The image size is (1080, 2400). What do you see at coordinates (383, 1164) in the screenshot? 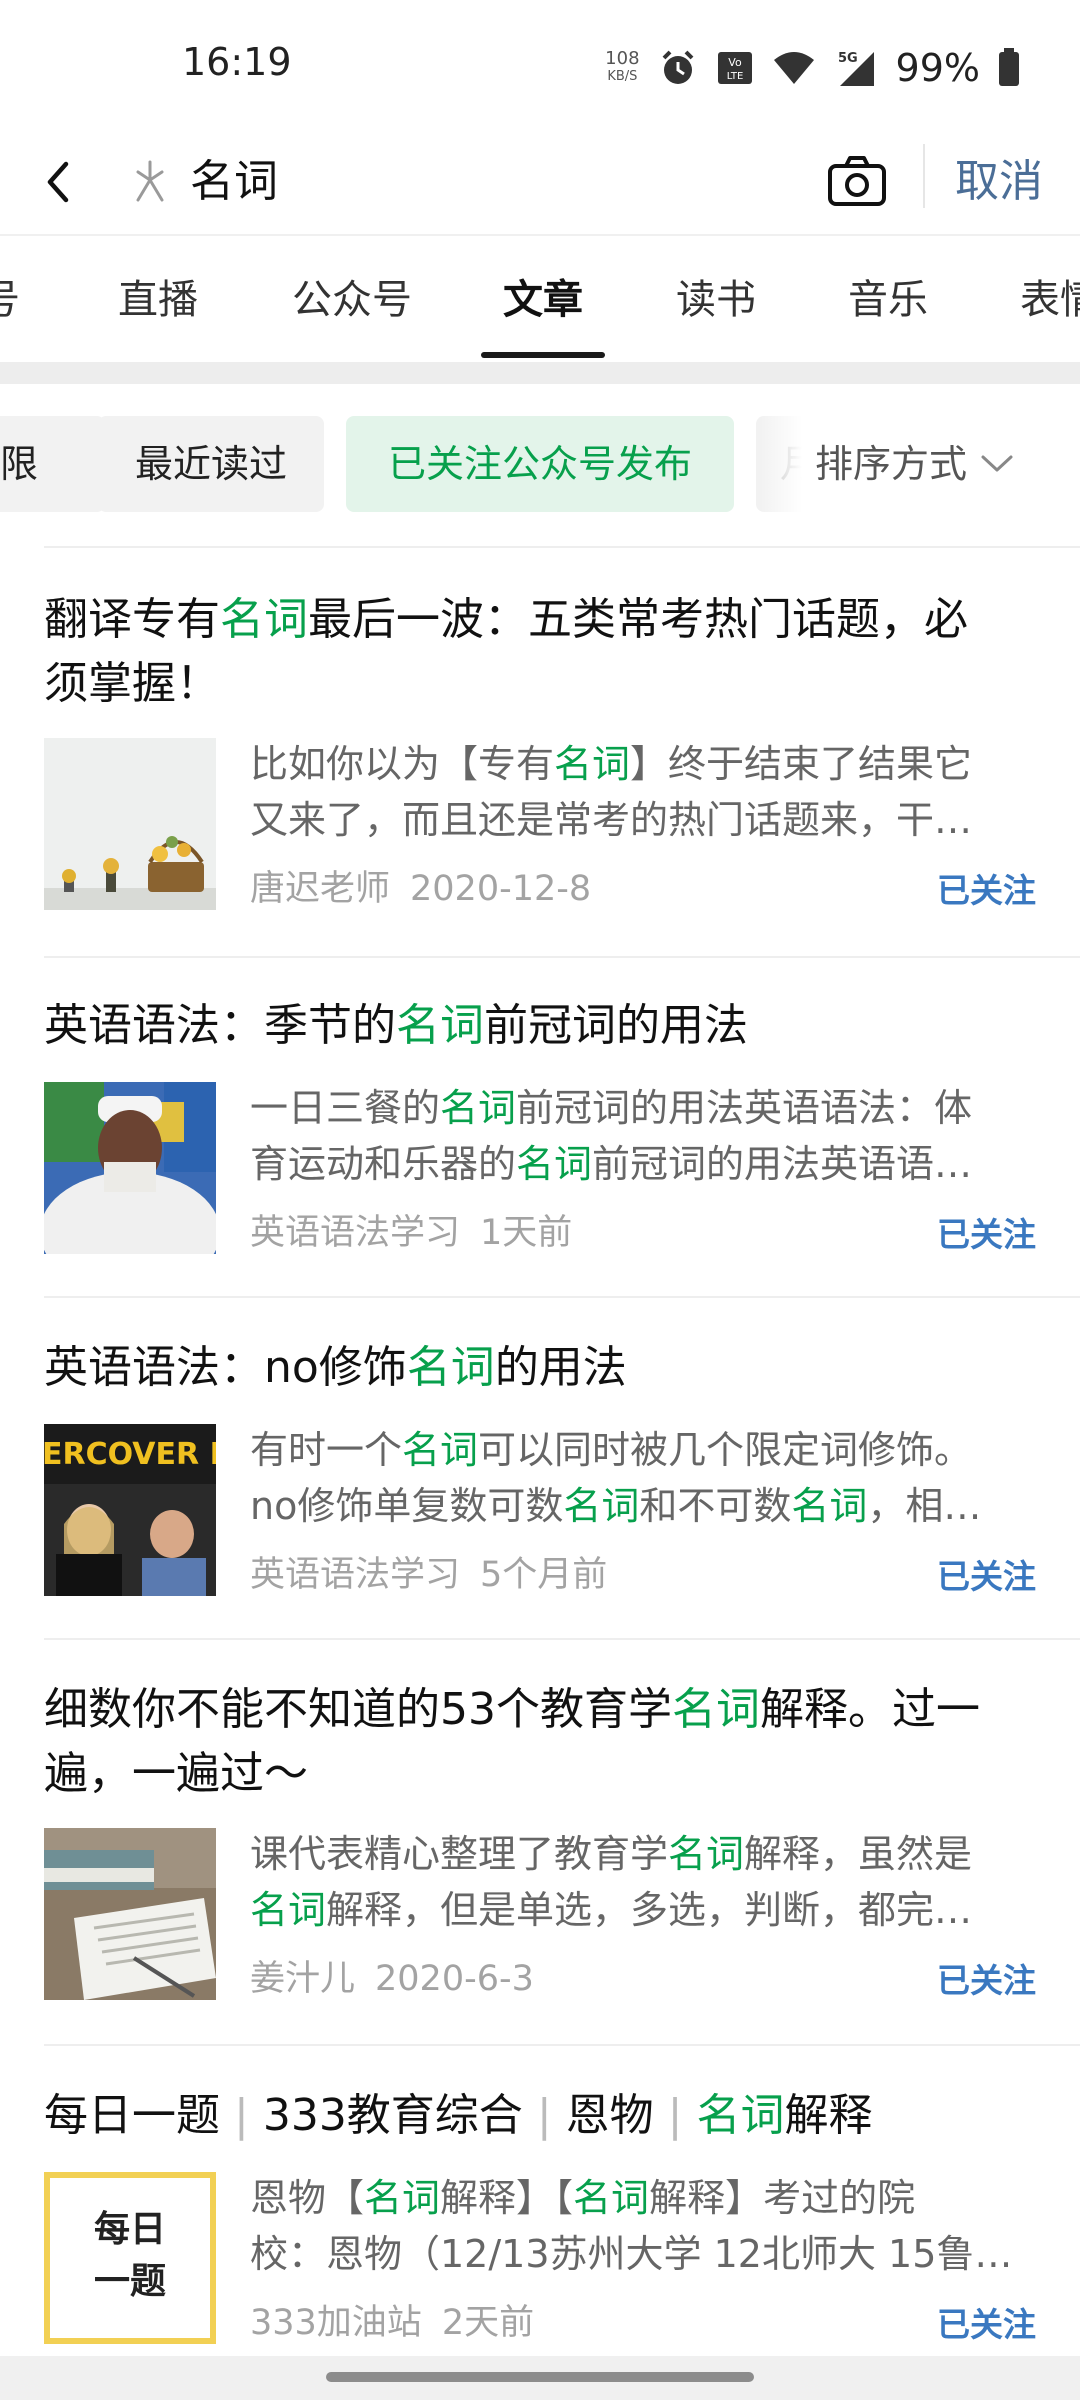
I see `snippet-text: 育运动和乐器的` at bounding box center [383, 1164].